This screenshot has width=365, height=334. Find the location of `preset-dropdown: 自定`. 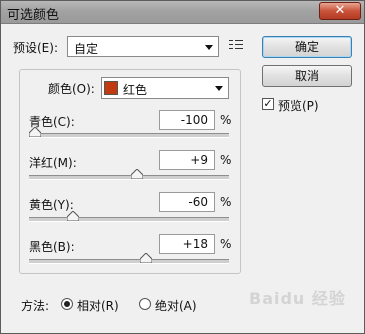

preset-dropdown: 自定 is located at coordinates (143, 46).